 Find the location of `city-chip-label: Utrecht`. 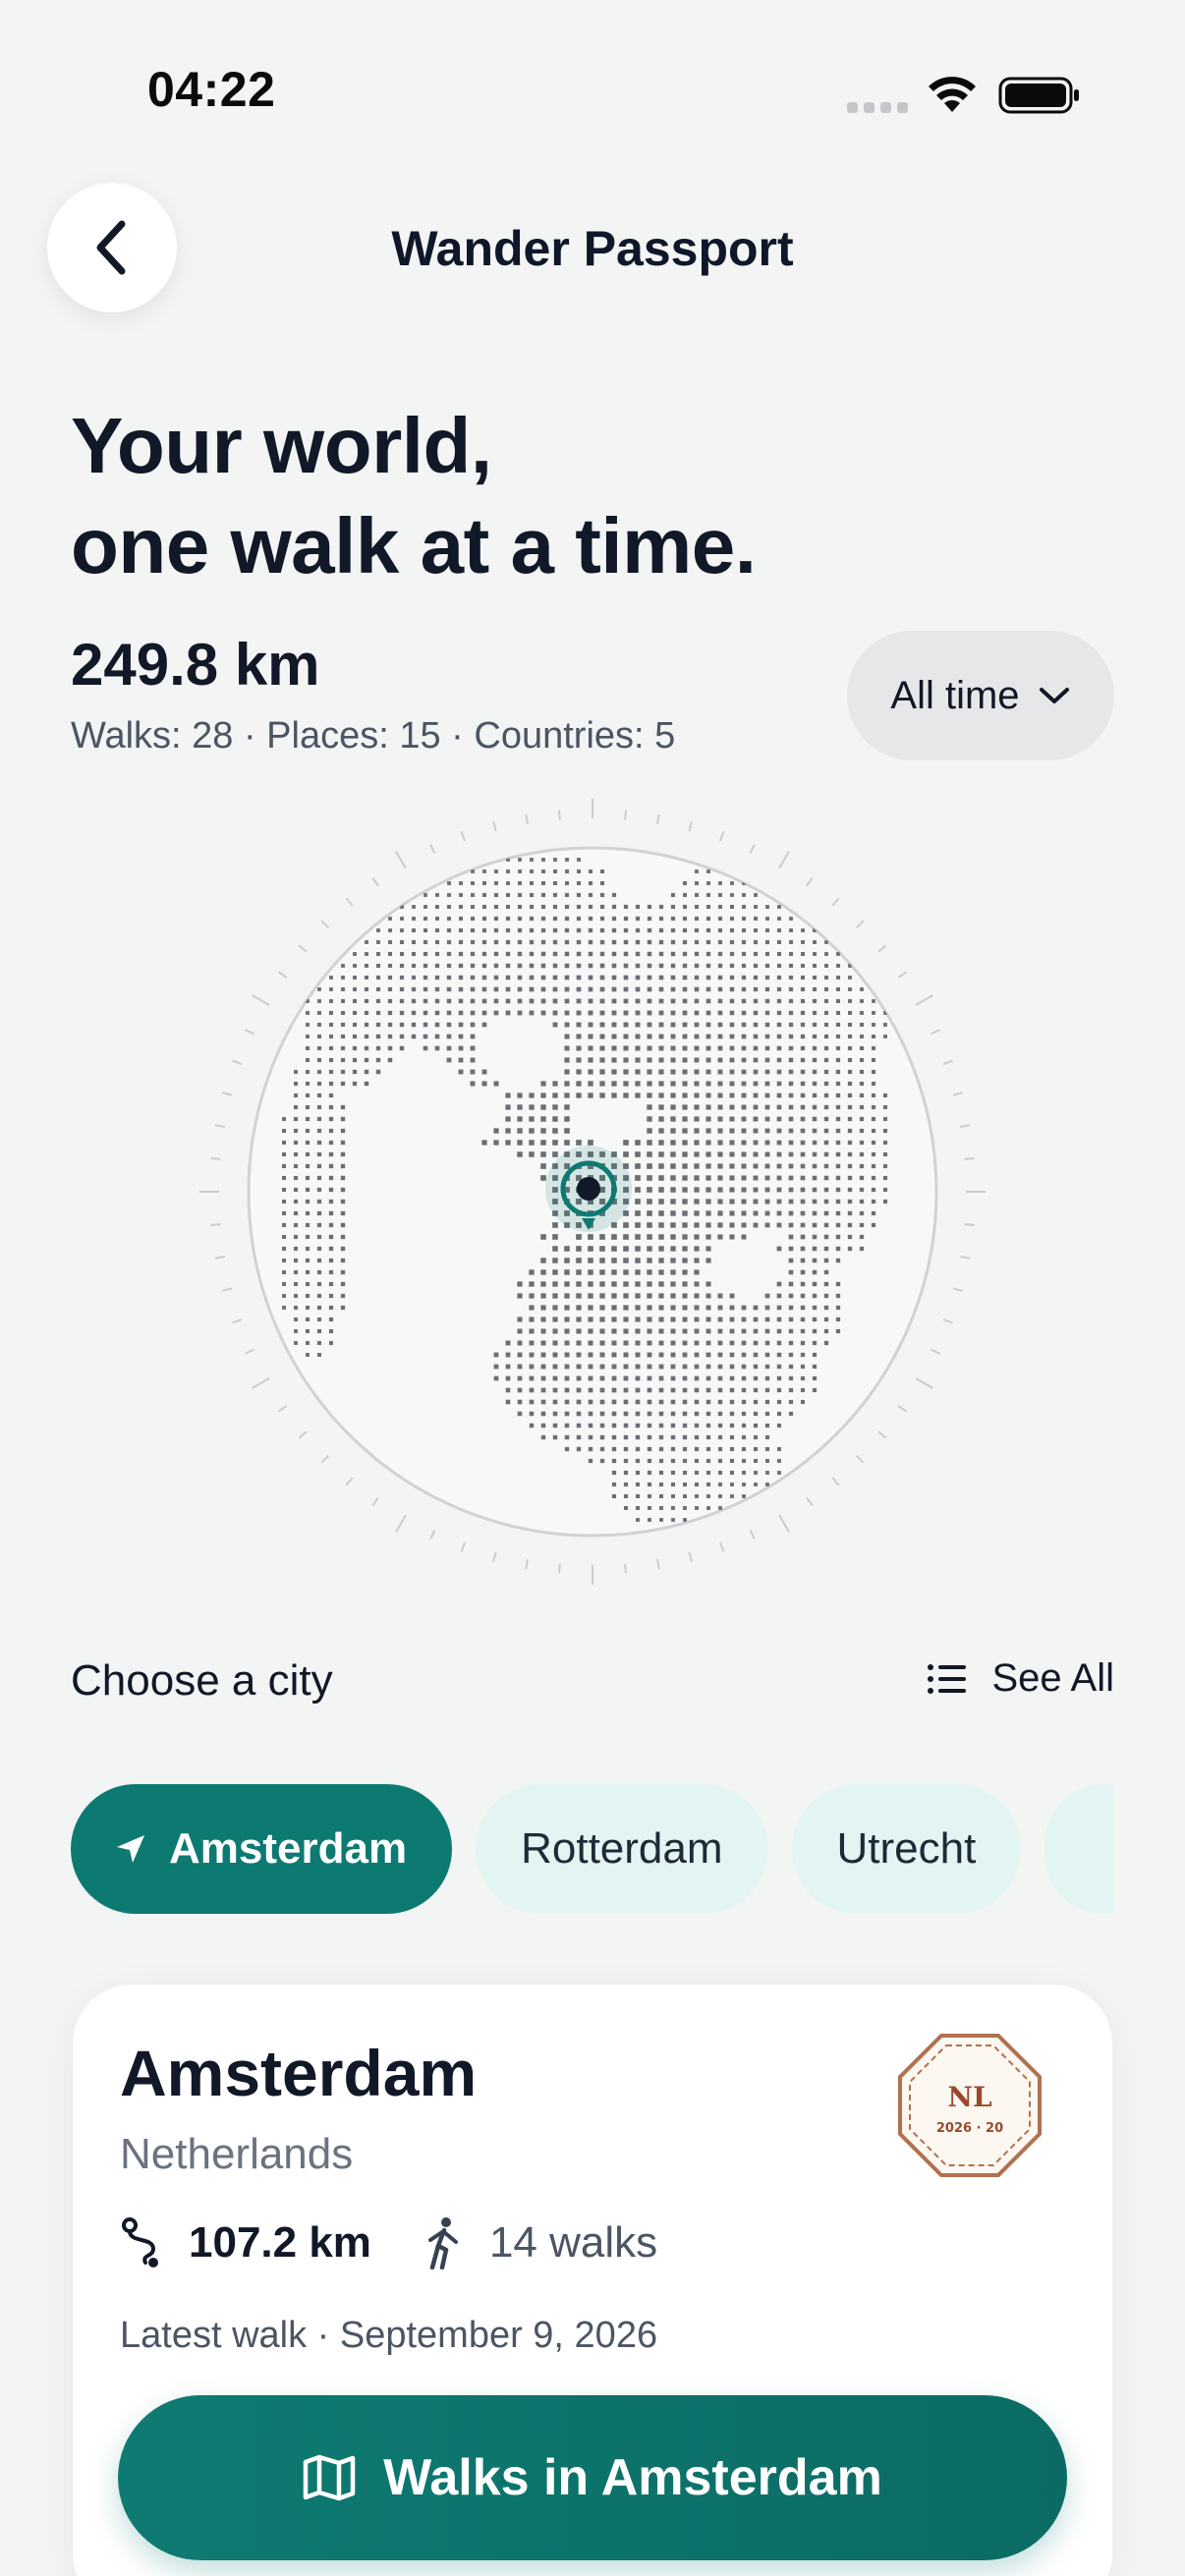

city-chip-label: Utrecht is located at coordinates (907, 1848).